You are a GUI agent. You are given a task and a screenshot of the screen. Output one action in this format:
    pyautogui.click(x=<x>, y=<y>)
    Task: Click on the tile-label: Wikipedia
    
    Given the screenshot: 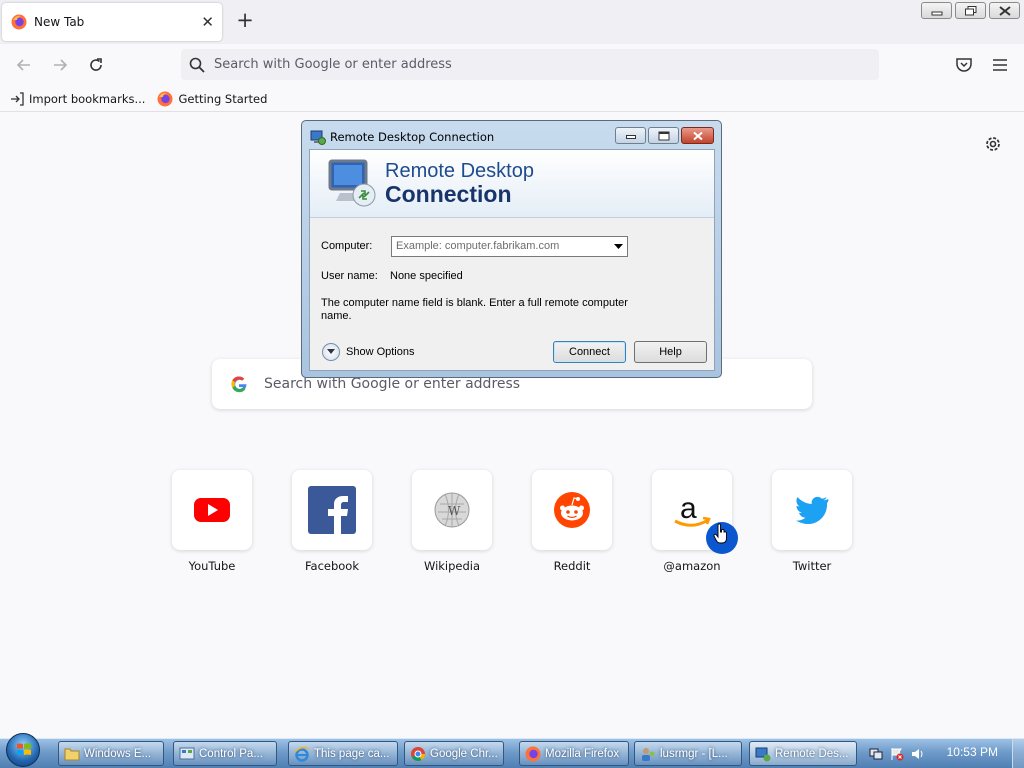 What is the action you would take?
    pyautogui.click(x=452, y=566)
    